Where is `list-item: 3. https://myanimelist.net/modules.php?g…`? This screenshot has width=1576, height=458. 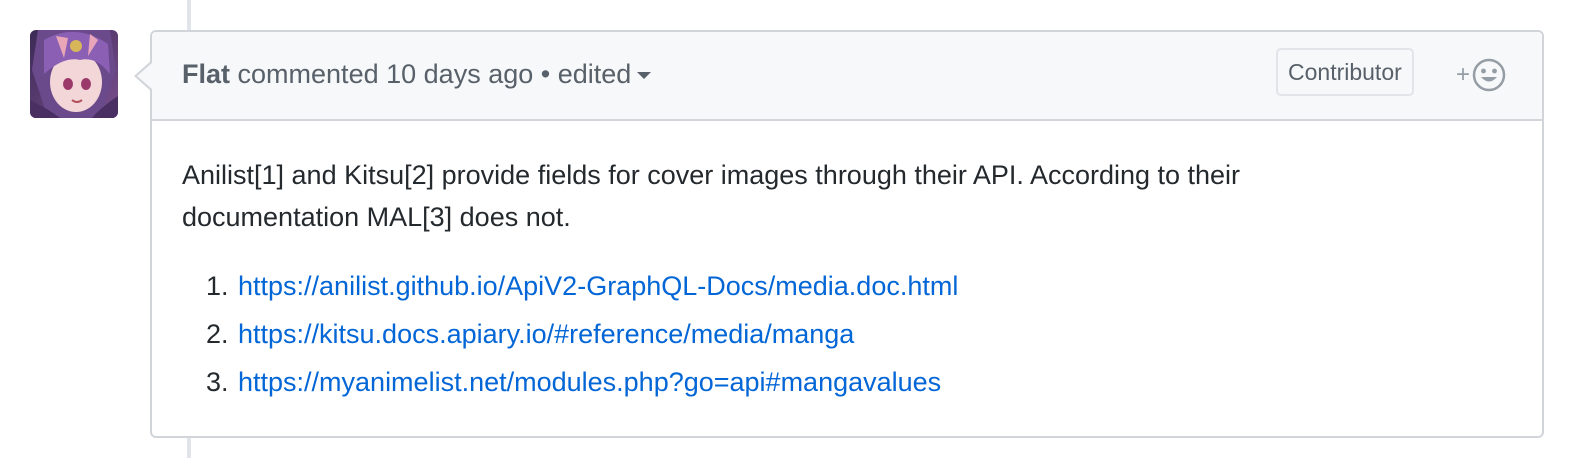 list-item: 3. https://myanimelist.net/modules.php?g… is located at coordinates (854, 382).